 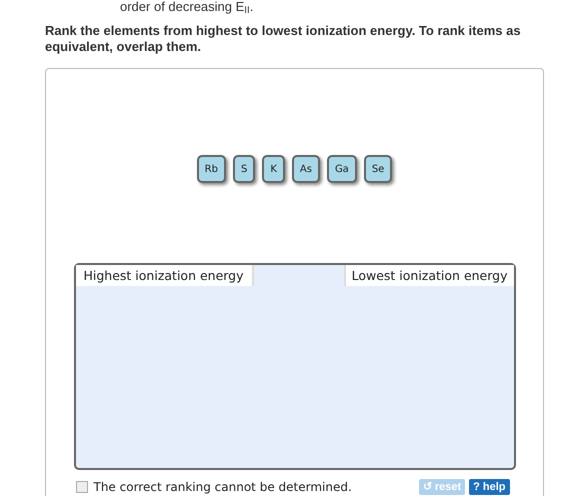 What do you see at coordinates (211, 169) in the screenshot?
I see `element-tile: Rb` at bounding box center [211, 169].